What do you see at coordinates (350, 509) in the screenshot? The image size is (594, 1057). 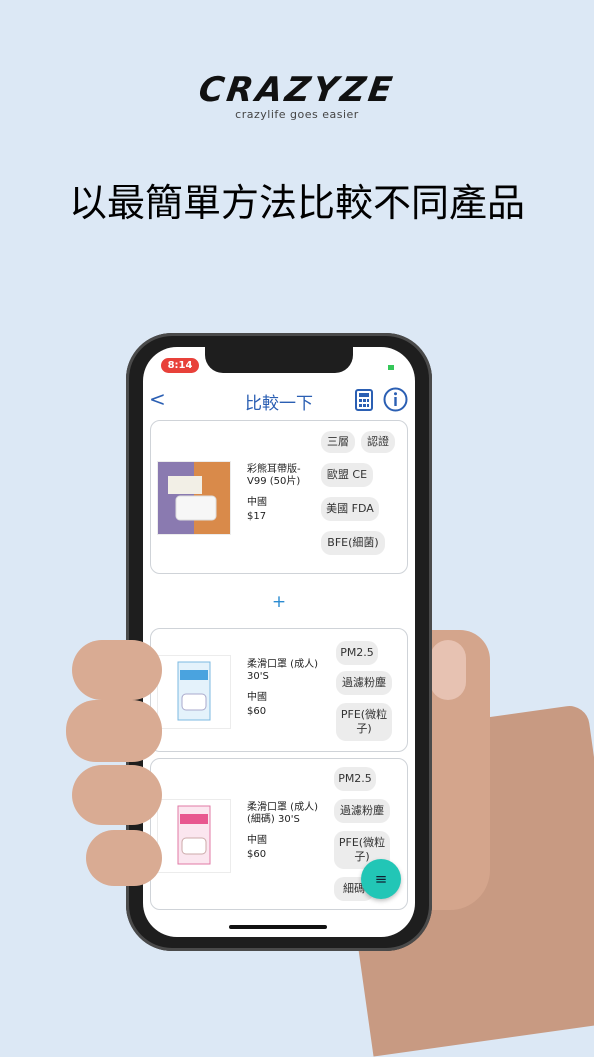 I see `tag-chip: 美國 FDA` at bounding box center [350, 509].